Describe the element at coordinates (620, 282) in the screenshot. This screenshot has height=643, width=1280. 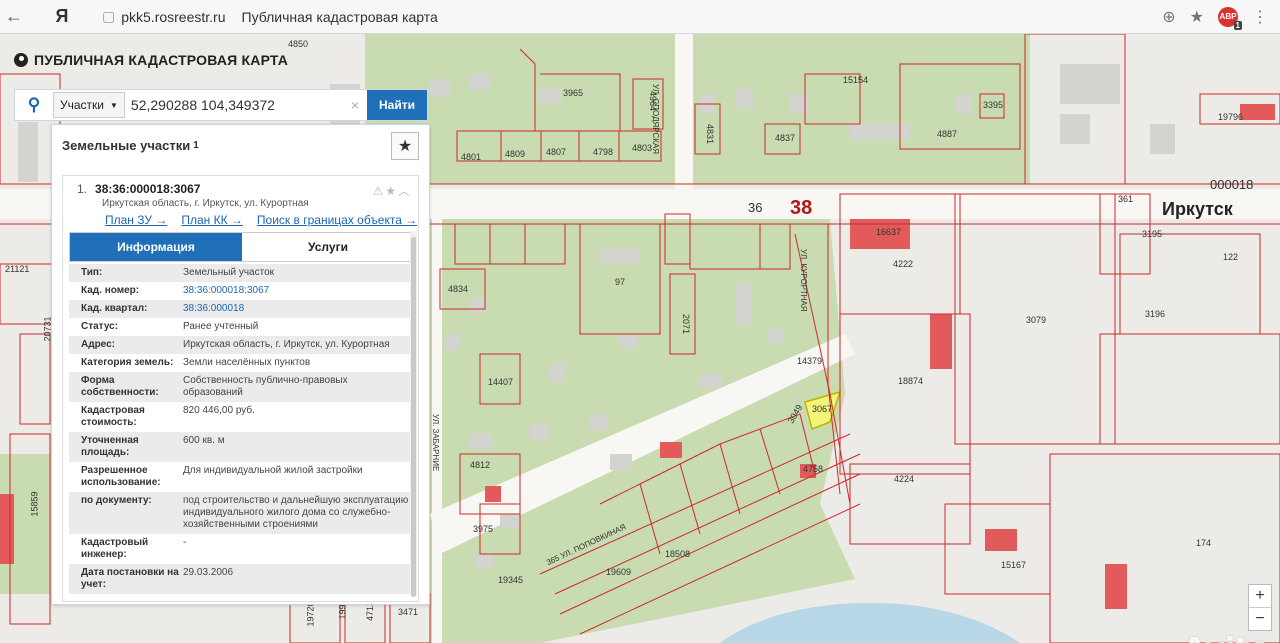
I see `parcel-number: 97` at that location.